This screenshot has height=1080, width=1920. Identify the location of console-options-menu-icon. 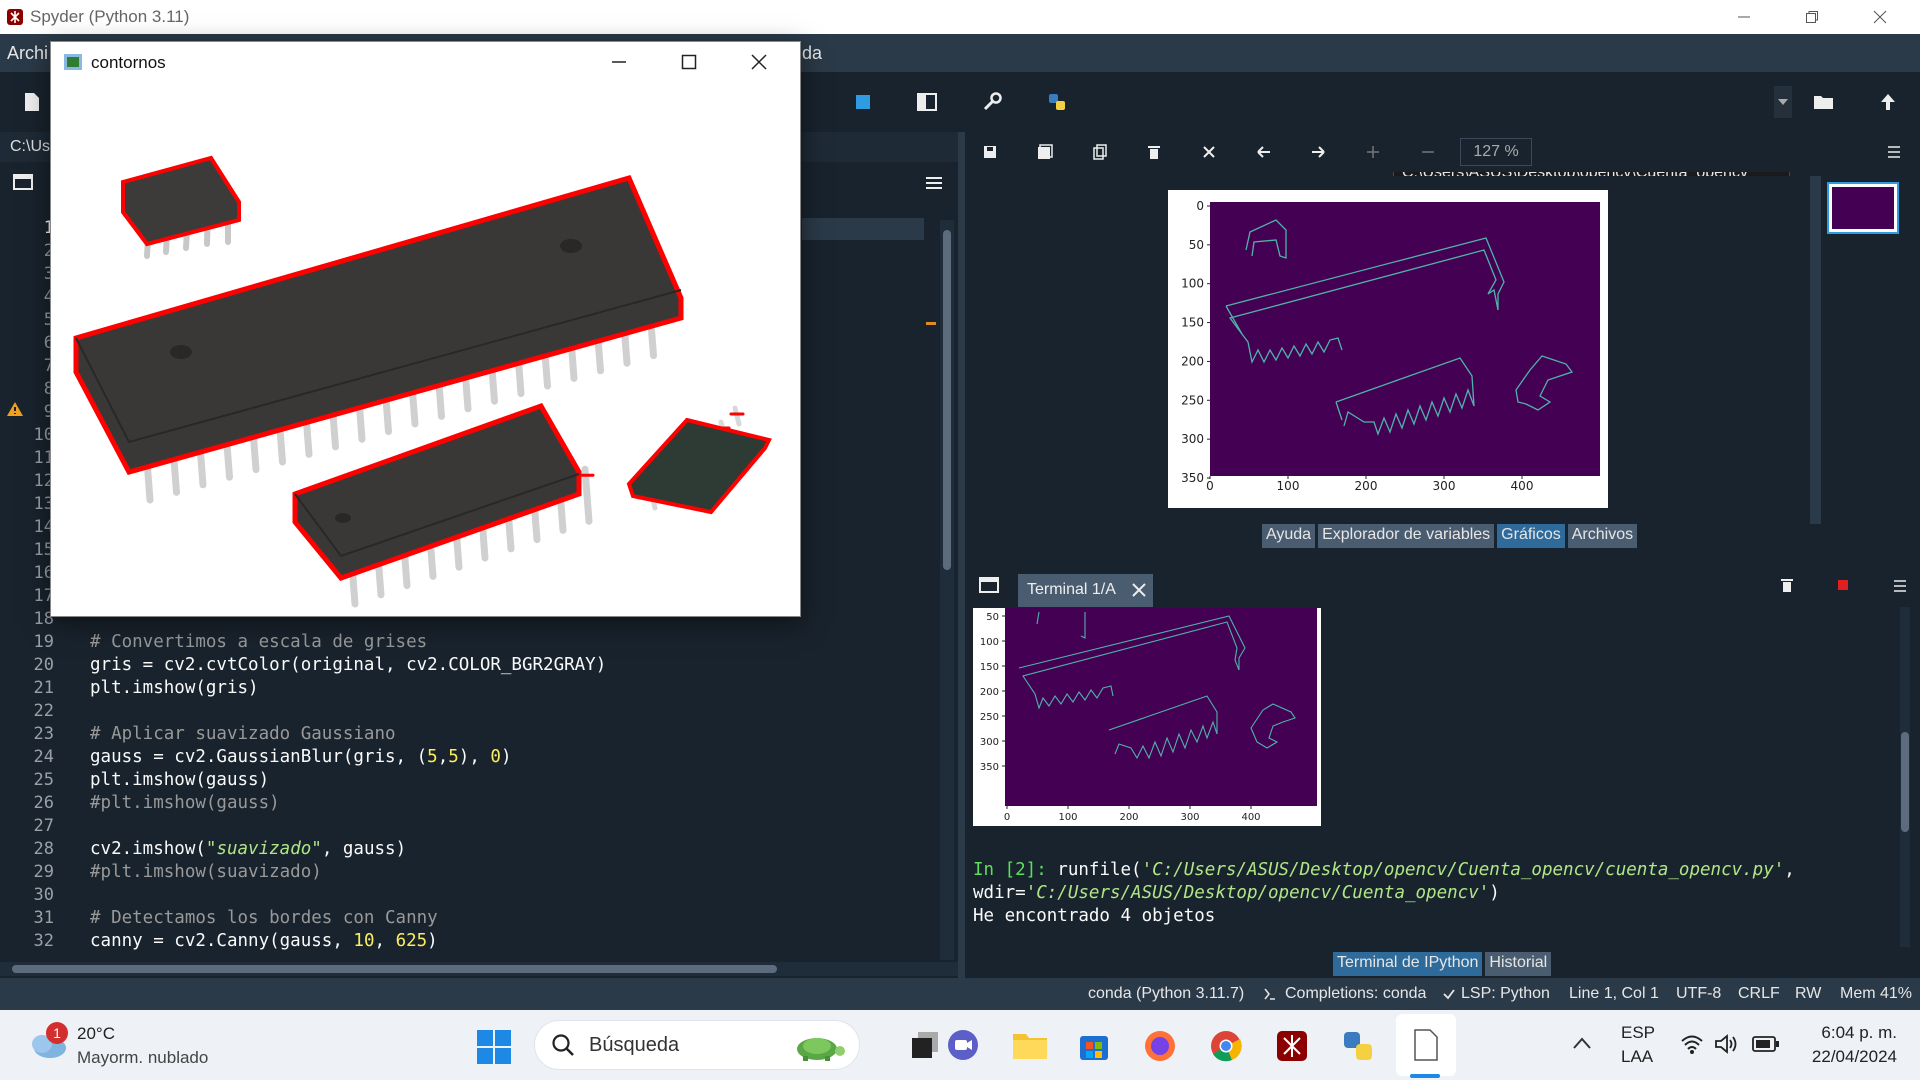
(1900, 586).